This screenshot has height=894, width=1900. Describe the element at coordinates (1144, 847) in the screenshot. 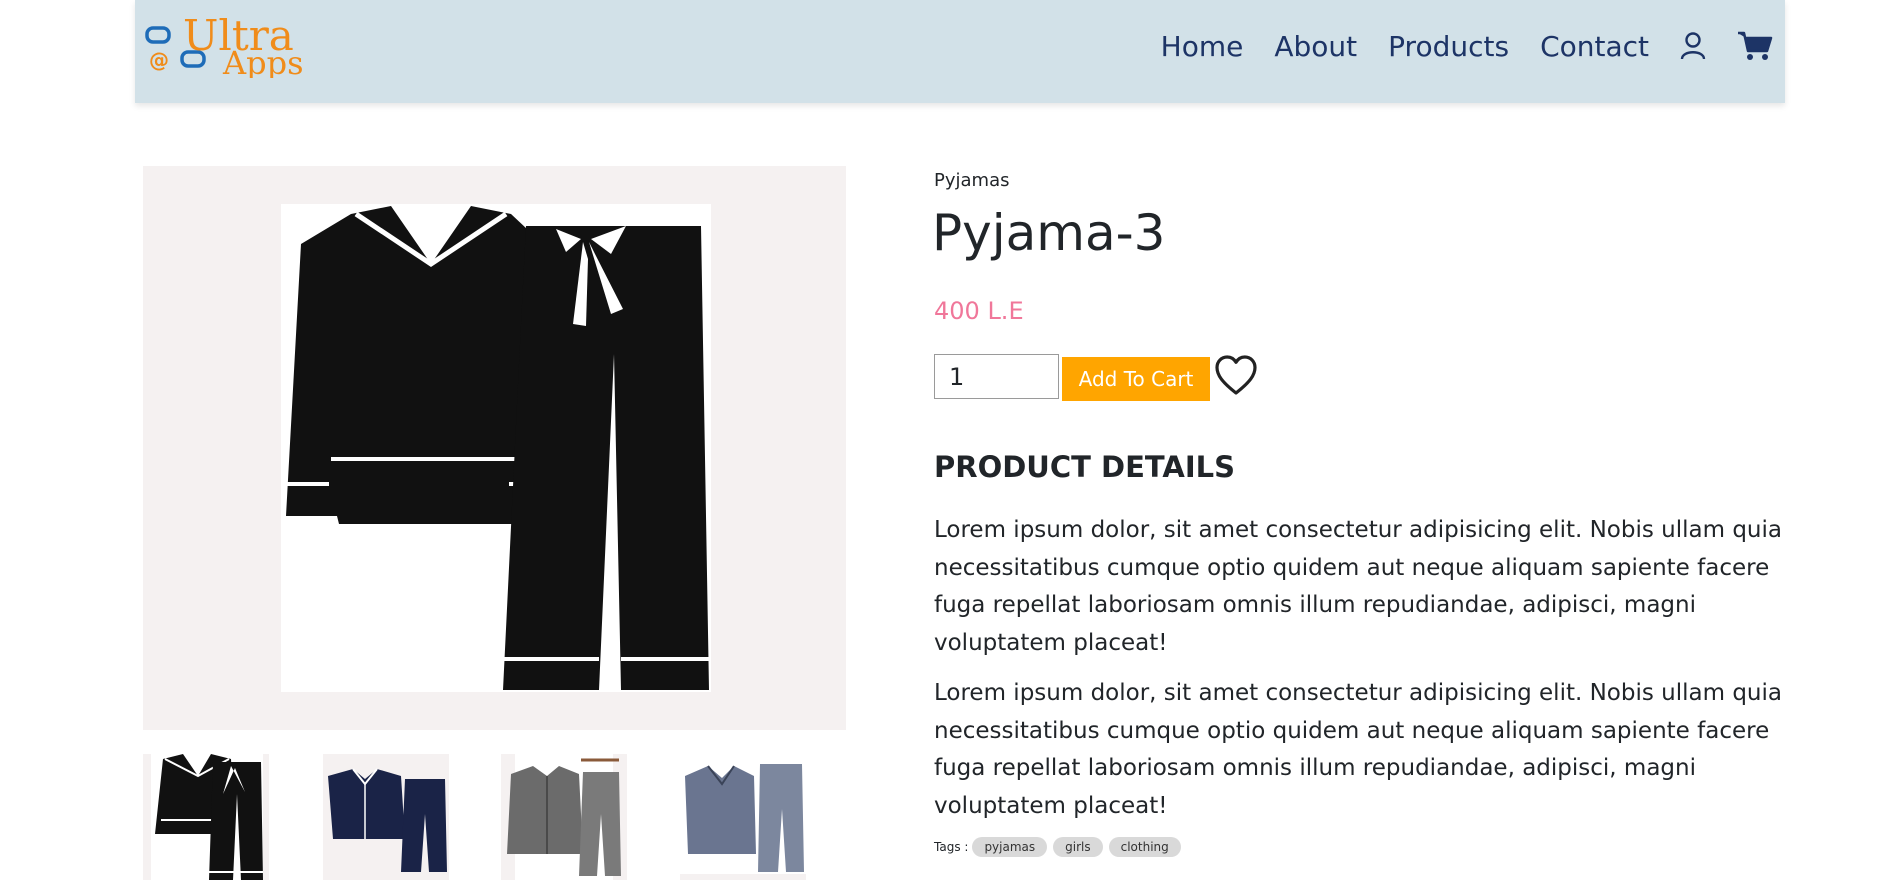

I see `tag-clothing: clothing` at that location.